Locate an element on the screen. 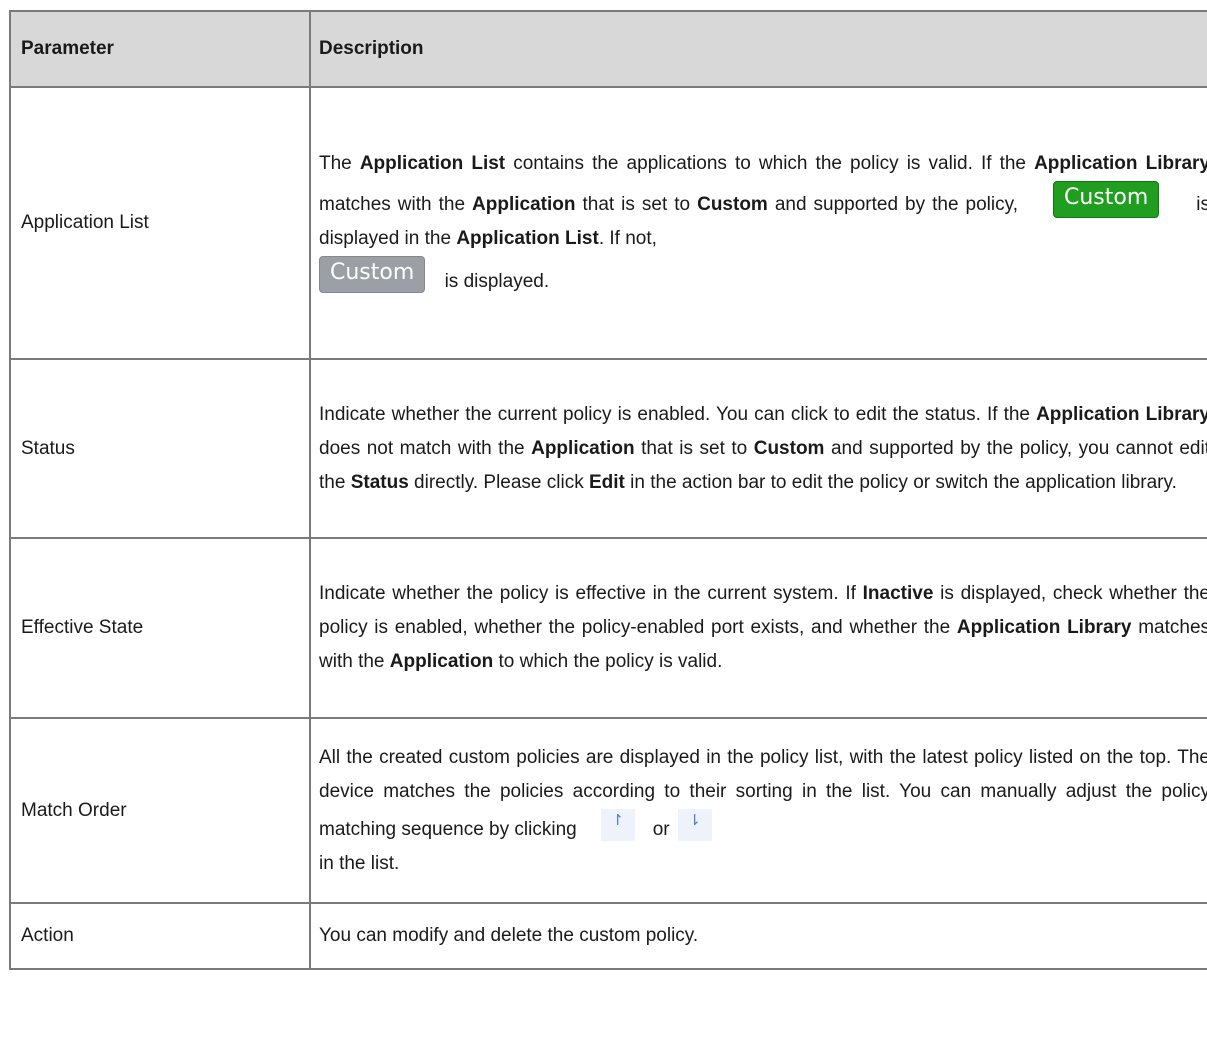 This screenshot has width=1207, height=1061. custom-tag-inactive: Custom is located at coordinates (372, 274).